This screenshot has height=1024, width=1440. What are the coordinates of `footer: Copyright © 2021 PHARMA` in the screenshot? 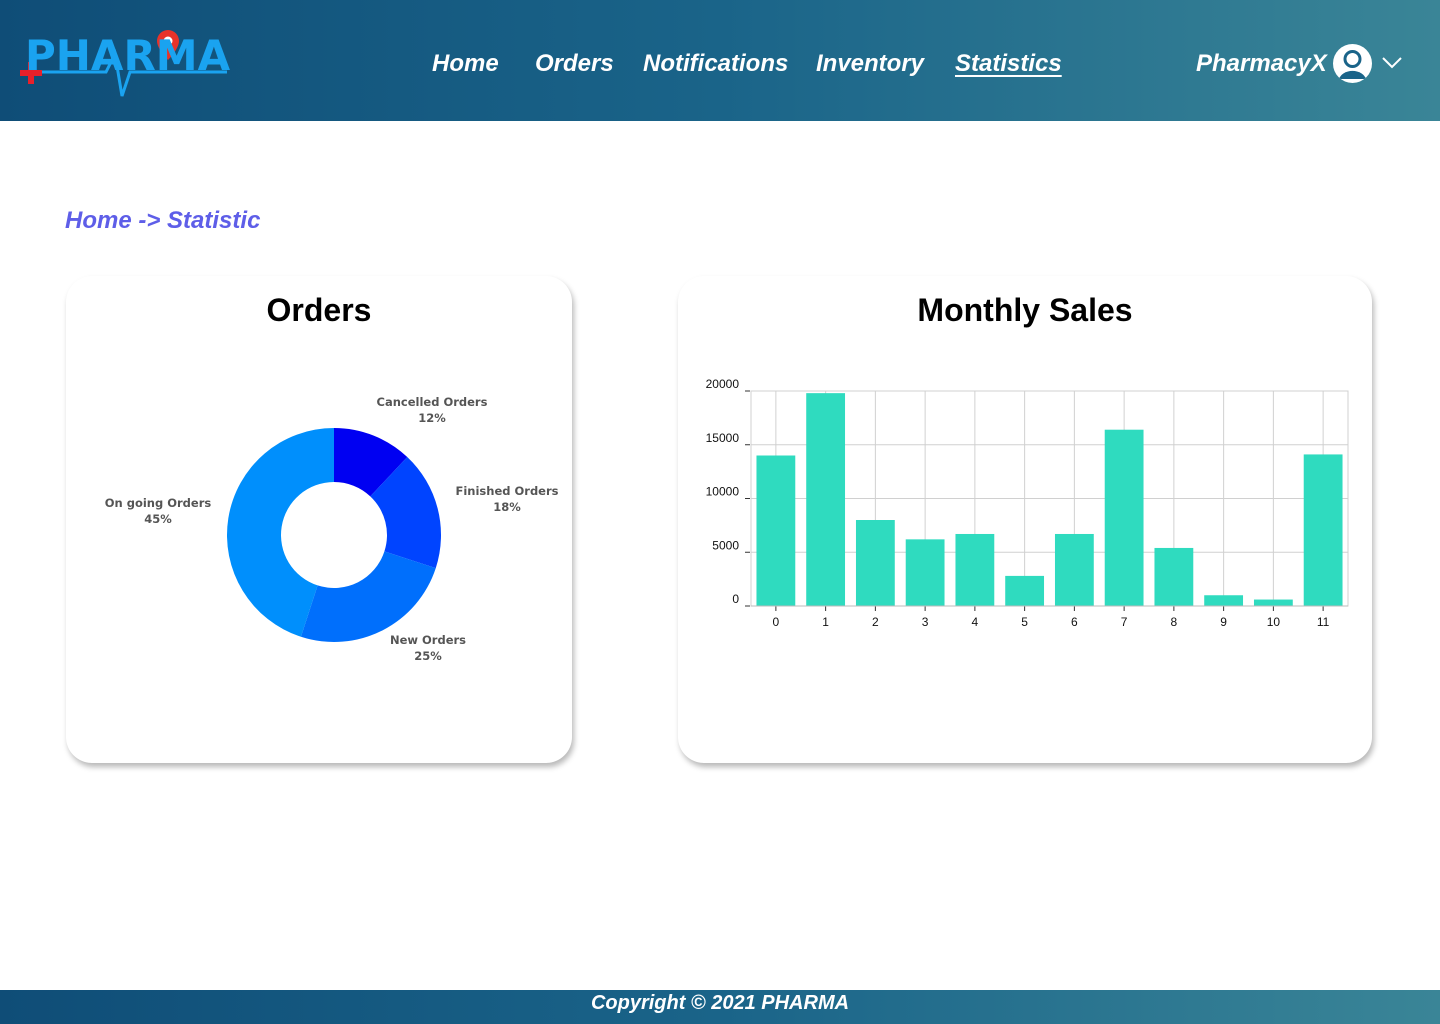 It's located at (720, 1007).